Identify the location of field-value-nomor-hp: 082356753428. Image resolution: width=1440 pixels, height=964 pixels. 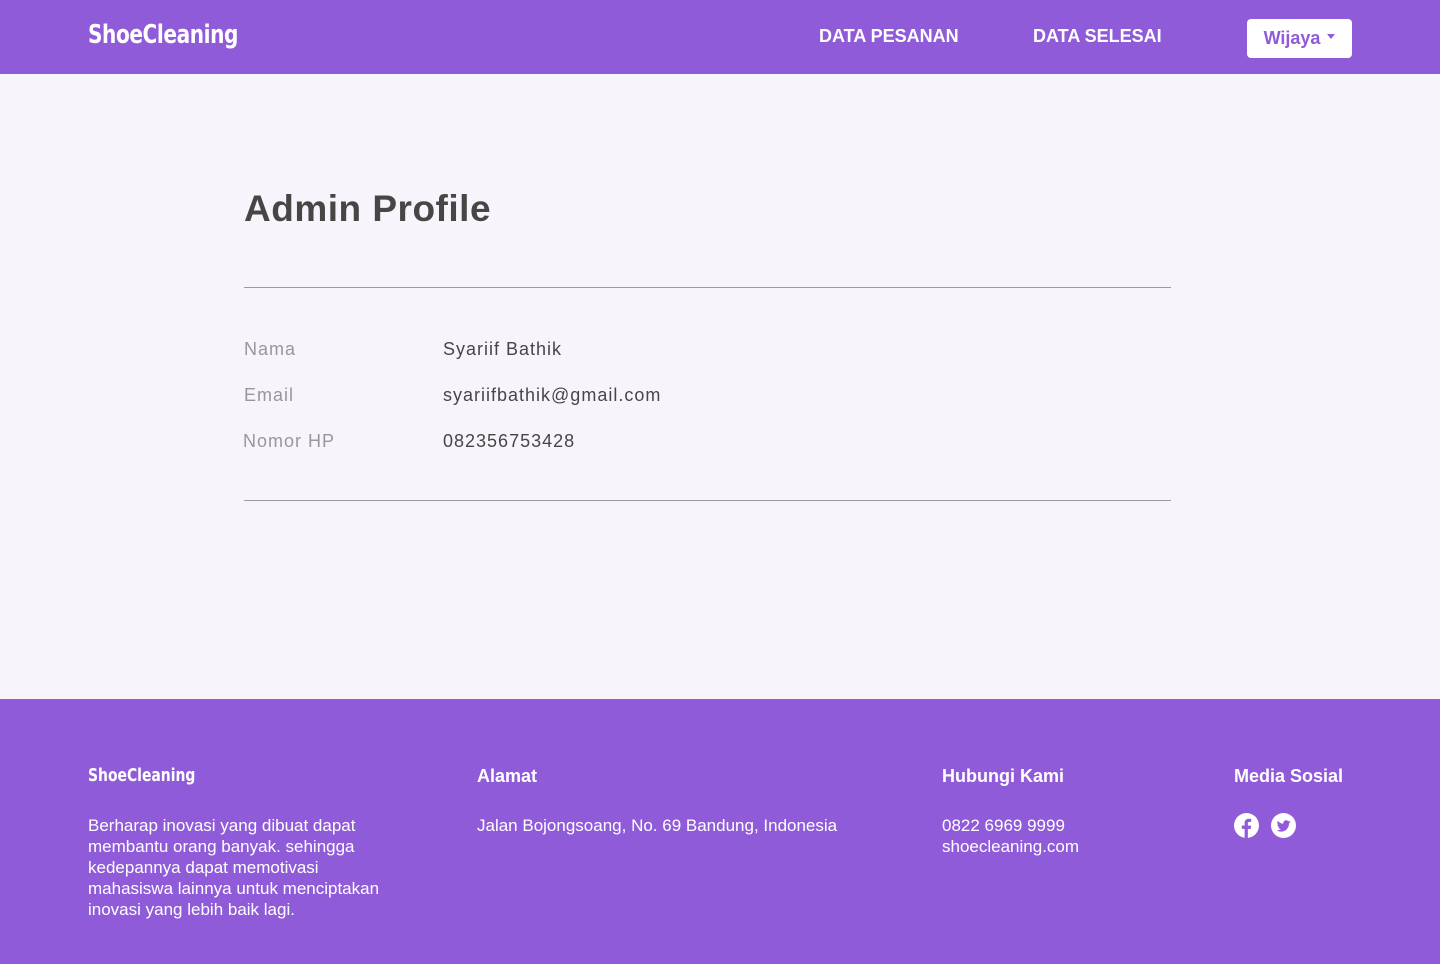
(509, 441).